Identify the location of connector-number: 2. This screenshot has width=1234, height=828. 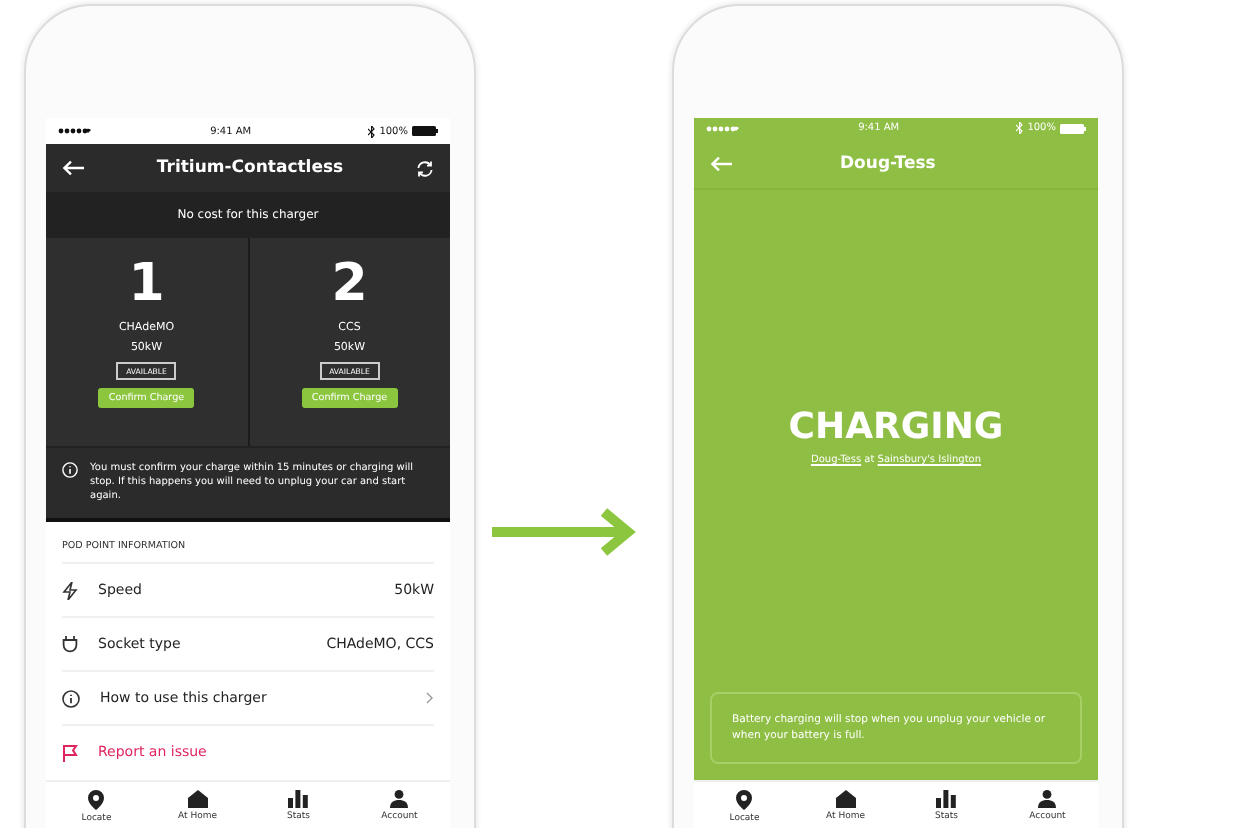
(349, 284).